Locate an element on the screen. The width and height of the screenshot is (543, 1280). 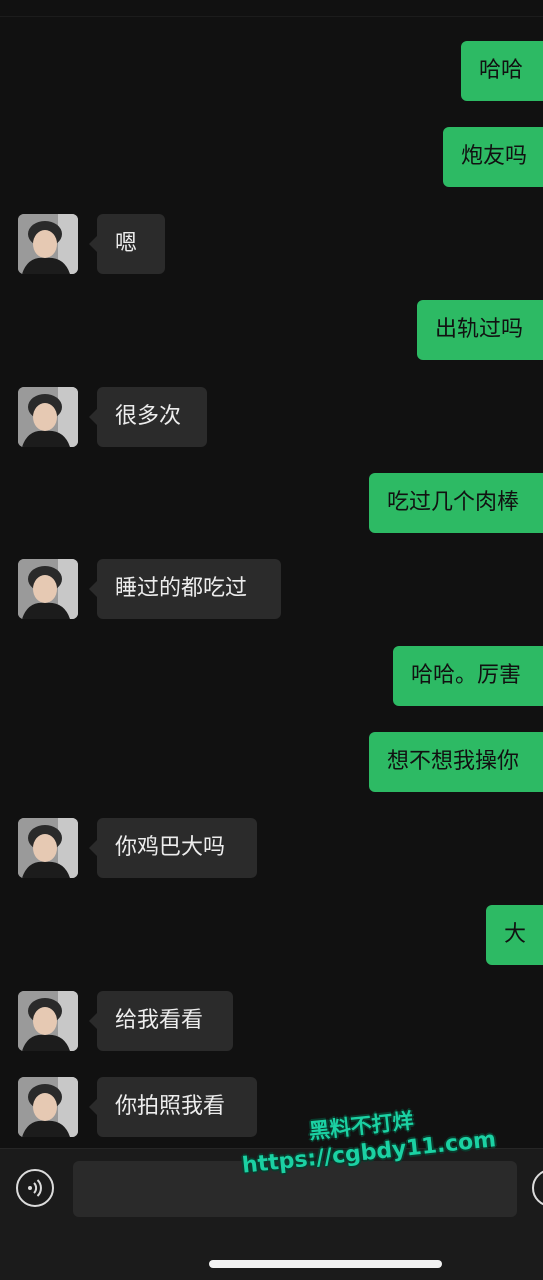
voice-button is located at coordinates (35, 1188).